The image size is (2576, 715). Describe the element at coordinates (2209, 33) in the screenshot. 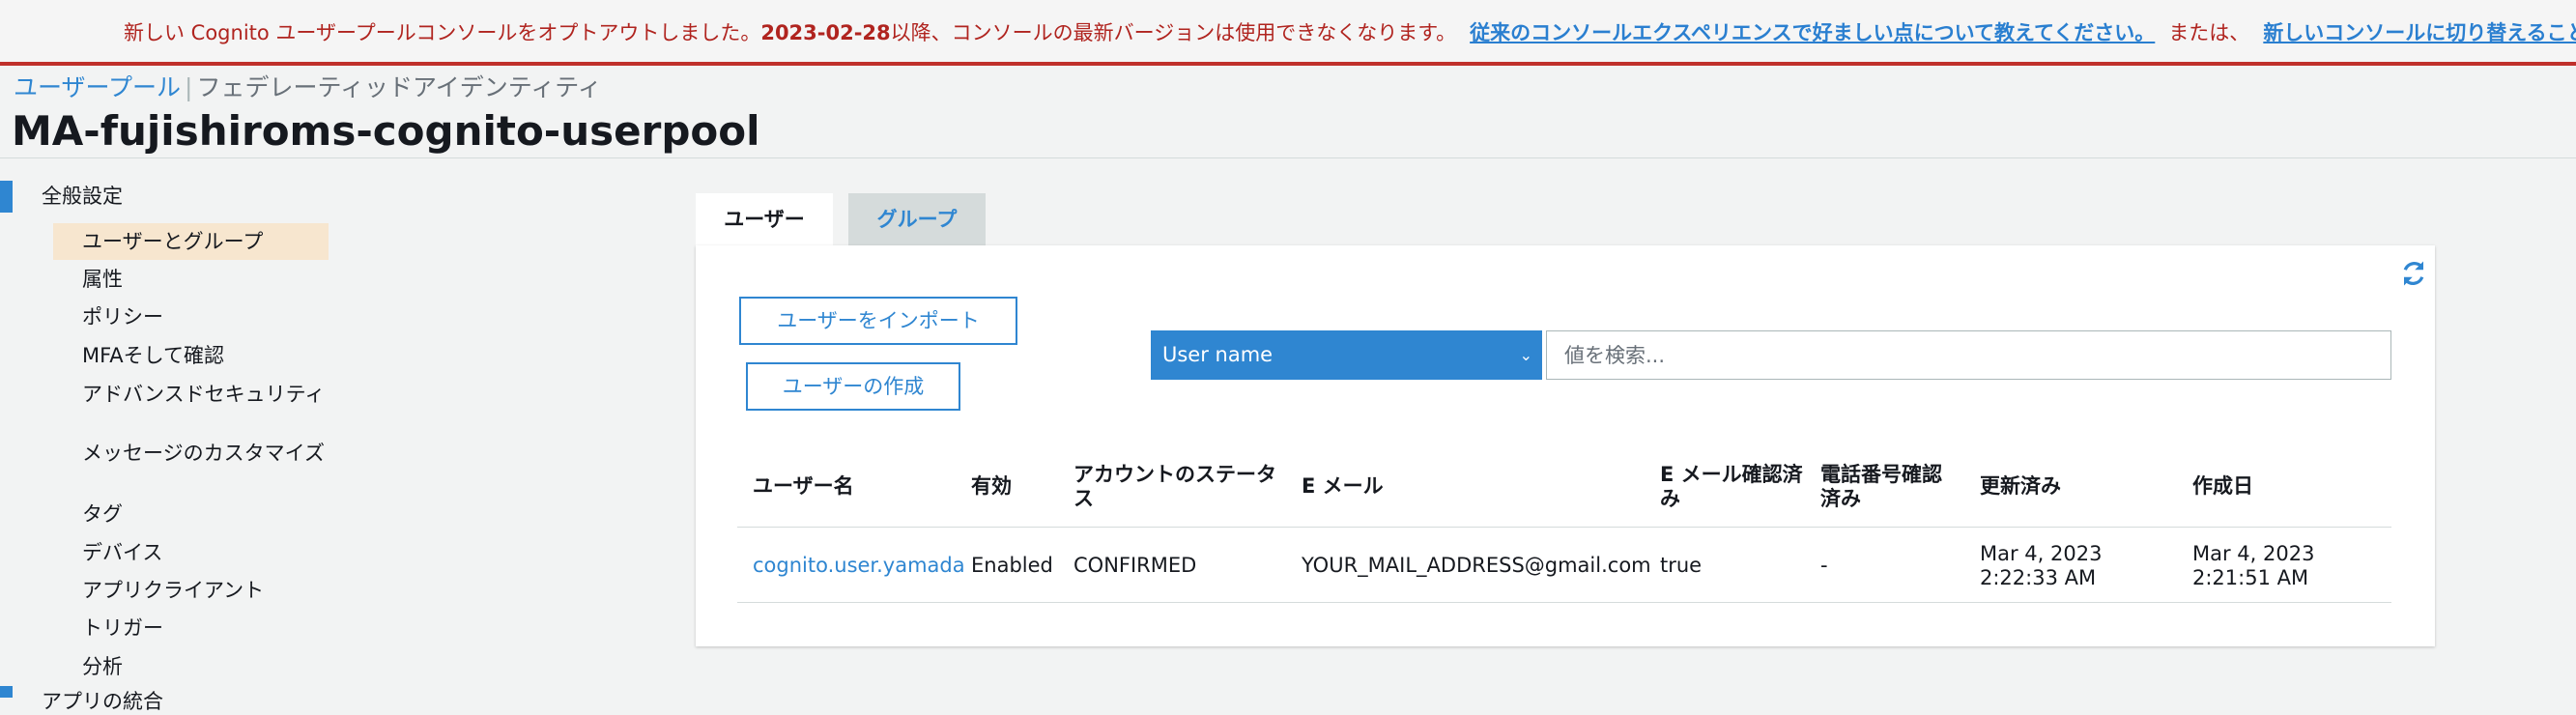

I see `banner-or-text: または、` at that location.